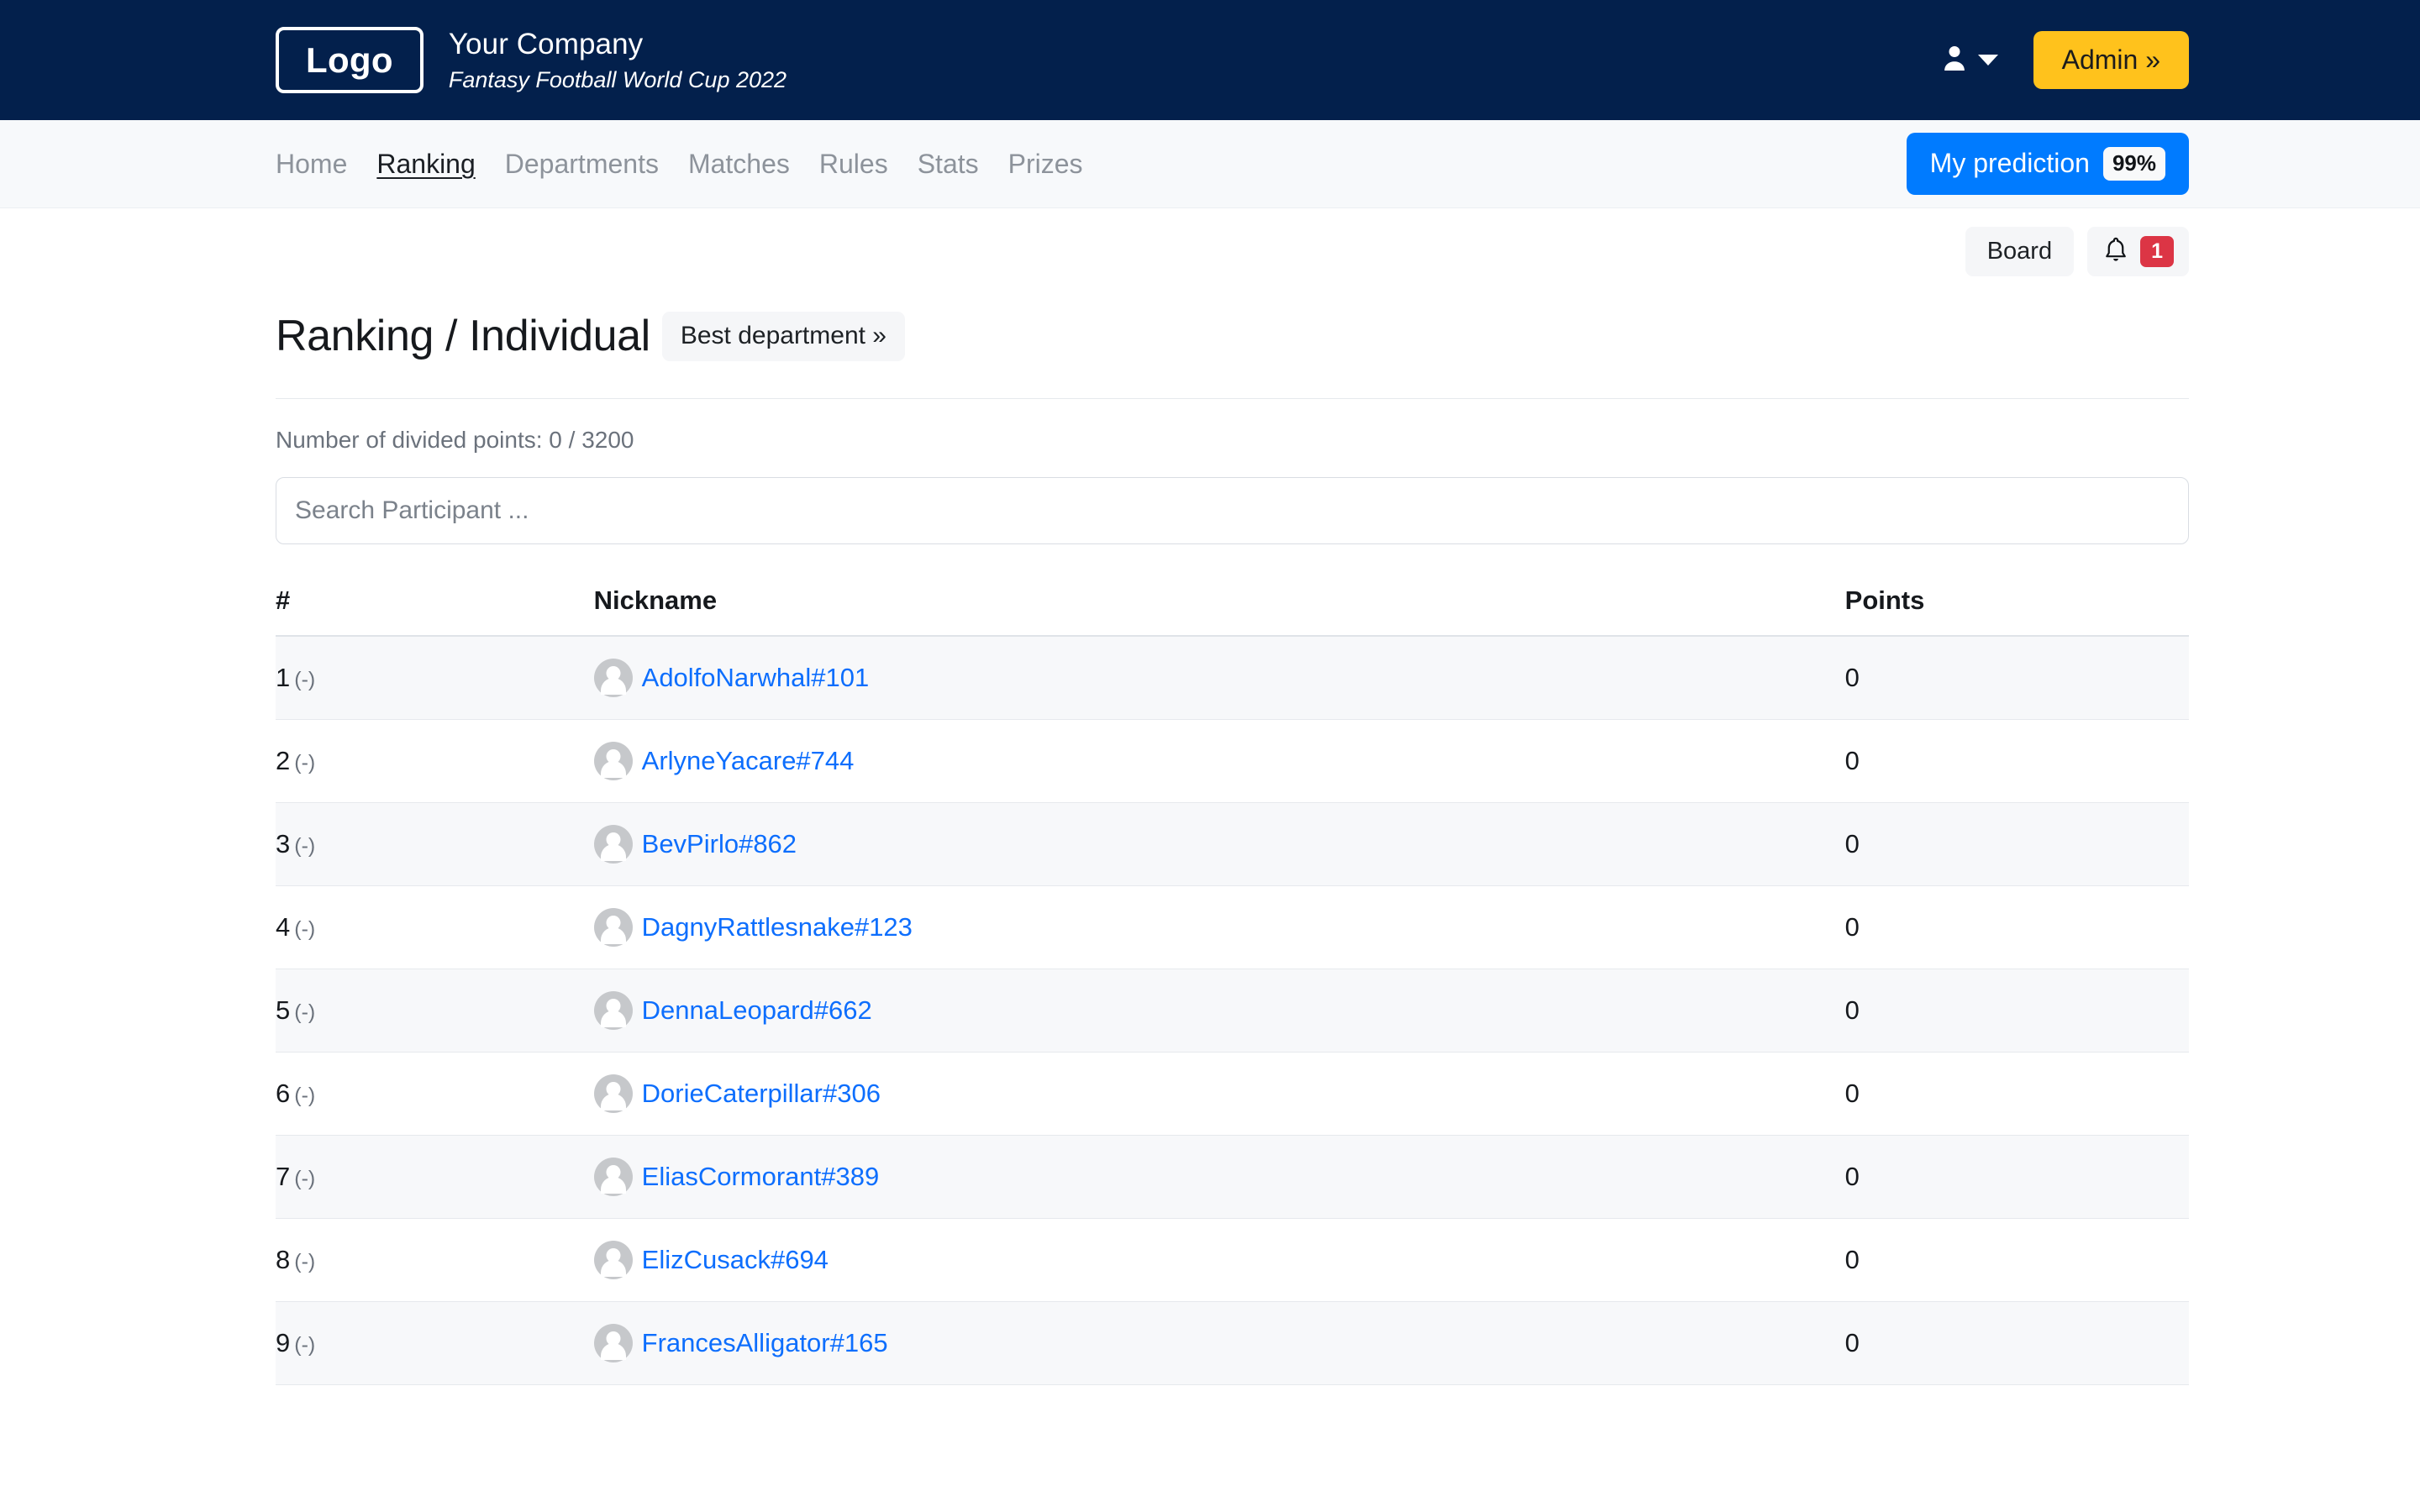 The width and height of the screenshot is (2420, 1512). I want to click on table-row: 5 (-) DennaLeopard#662 0, so click(1232, 1011).